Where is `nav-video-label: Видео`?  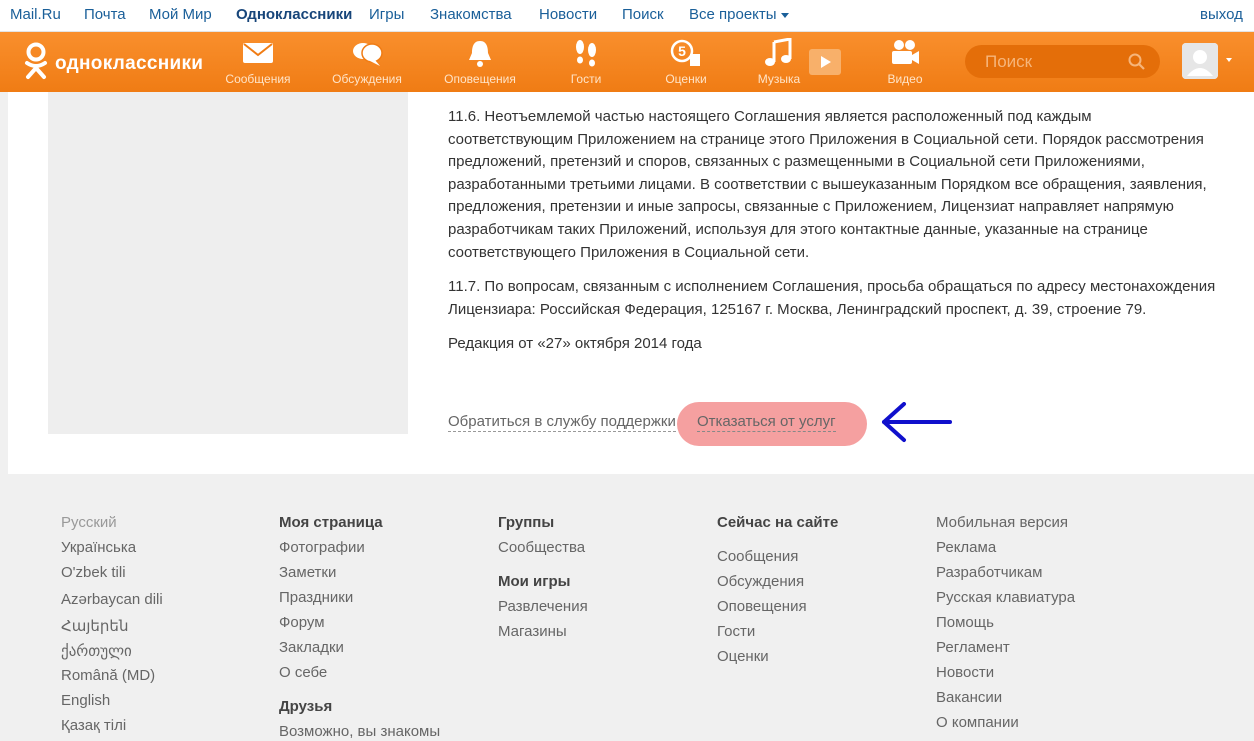
nav-video-label: Видео is located at coordinates (905, 79).